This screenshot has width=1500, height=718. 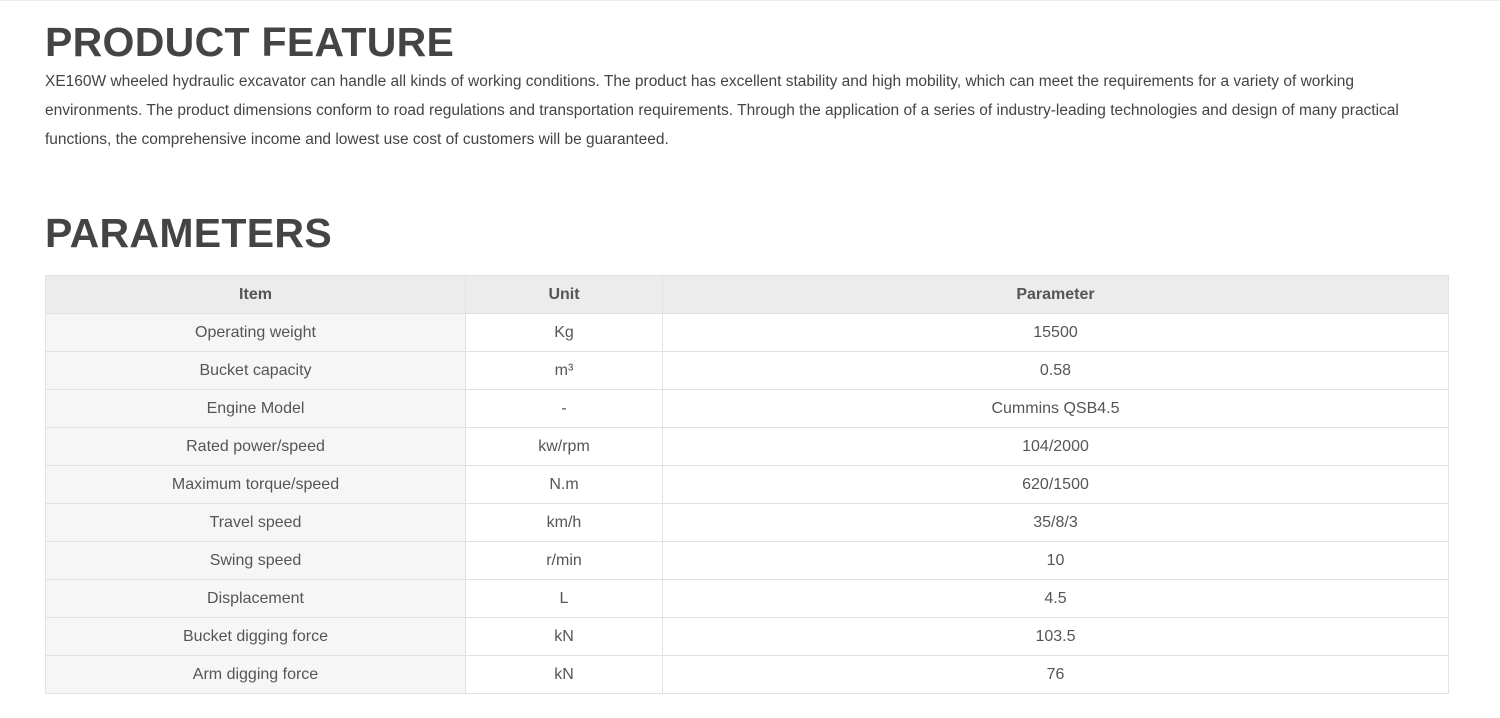 I want to click on row-unit-cell: r/min, so click(x=564, y=560).